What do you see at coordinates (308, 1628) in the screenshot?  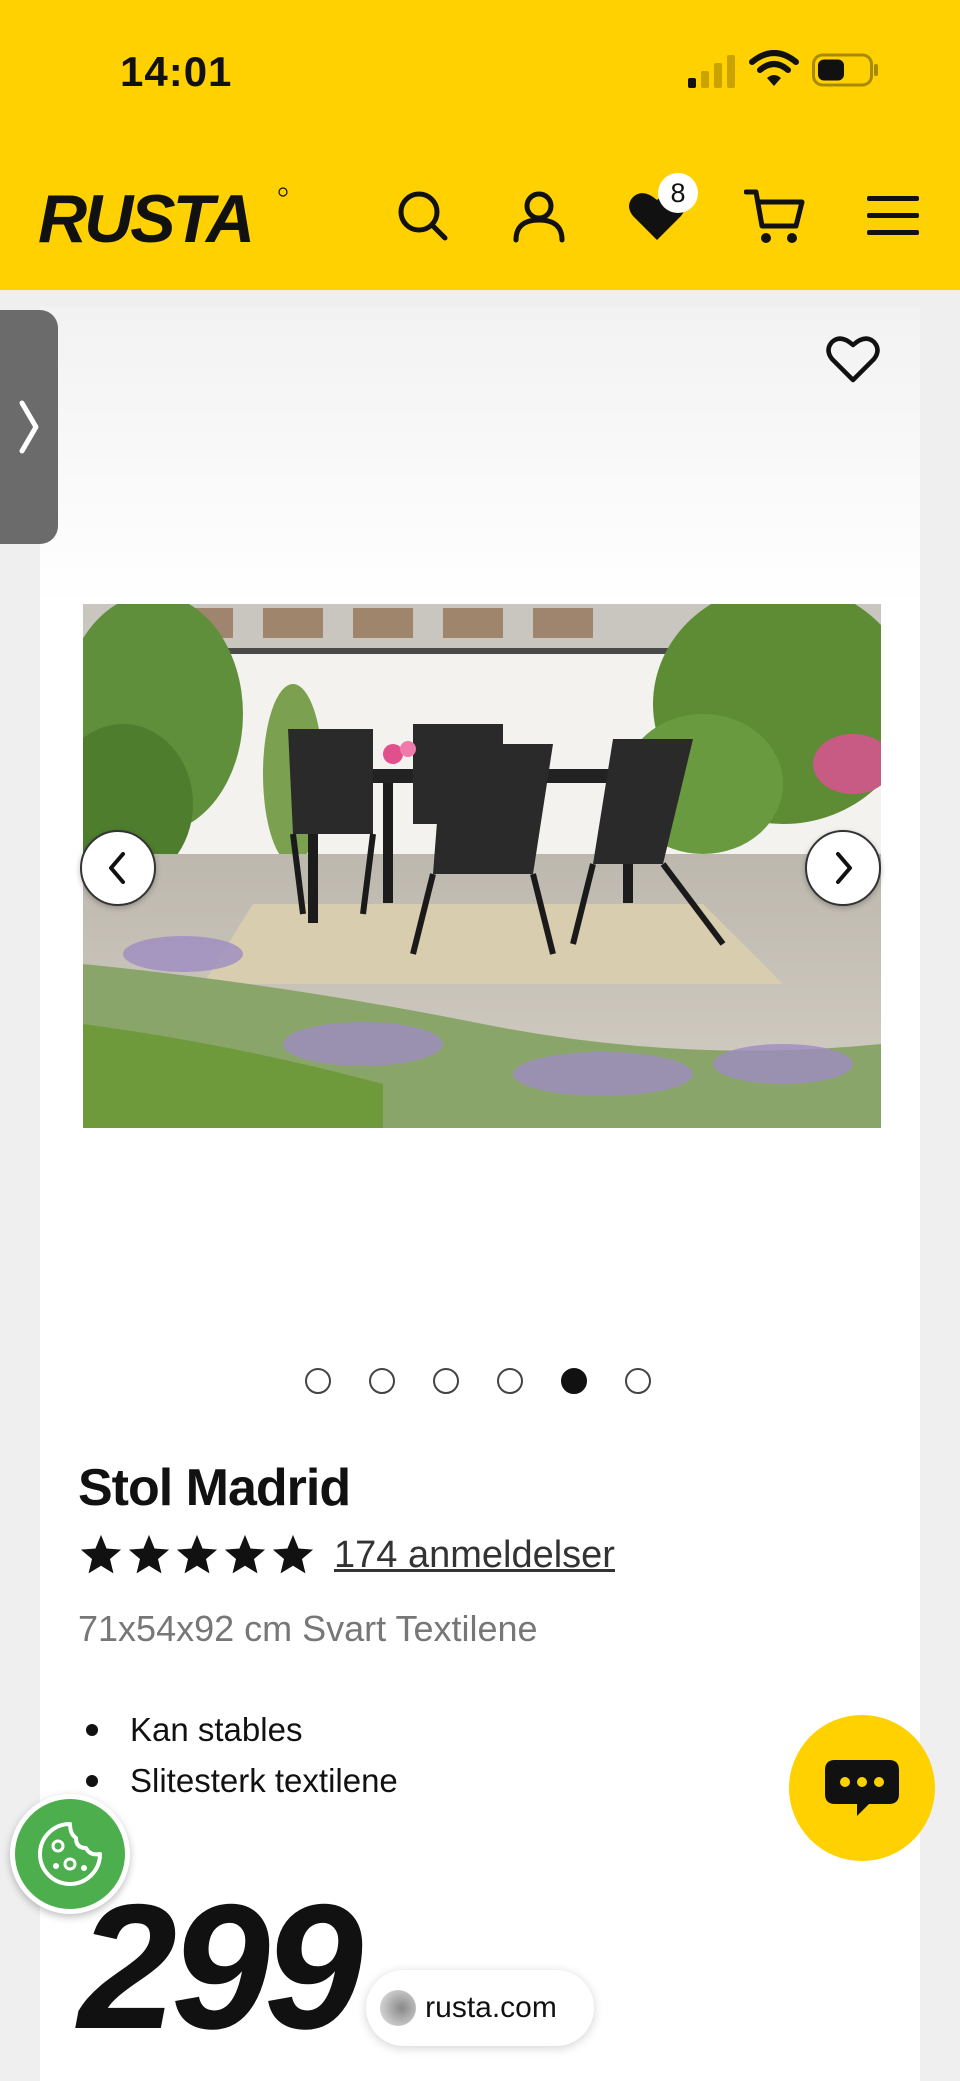 I see `product-specs: 71x54x92 cm Svart Textilene` at bounding box center [308, 1628].